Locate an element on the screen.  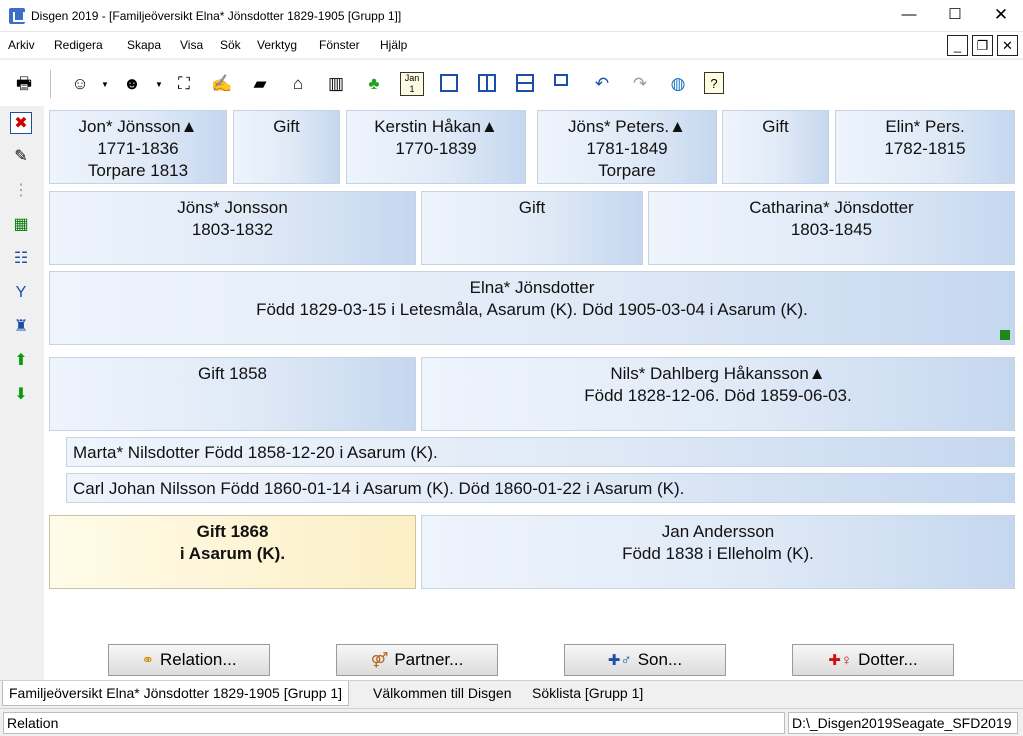
left-sidebar: ✖ ✎ ⋮ ▦ ☷ Y ♜ ⬆ ⬇ is located at coordinates (22, 391).